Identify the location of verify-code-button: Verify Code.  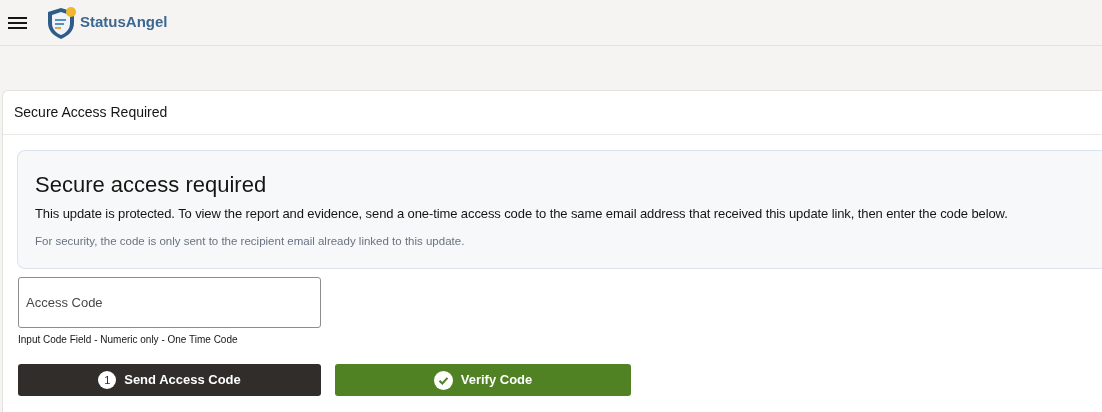
(483, 380).